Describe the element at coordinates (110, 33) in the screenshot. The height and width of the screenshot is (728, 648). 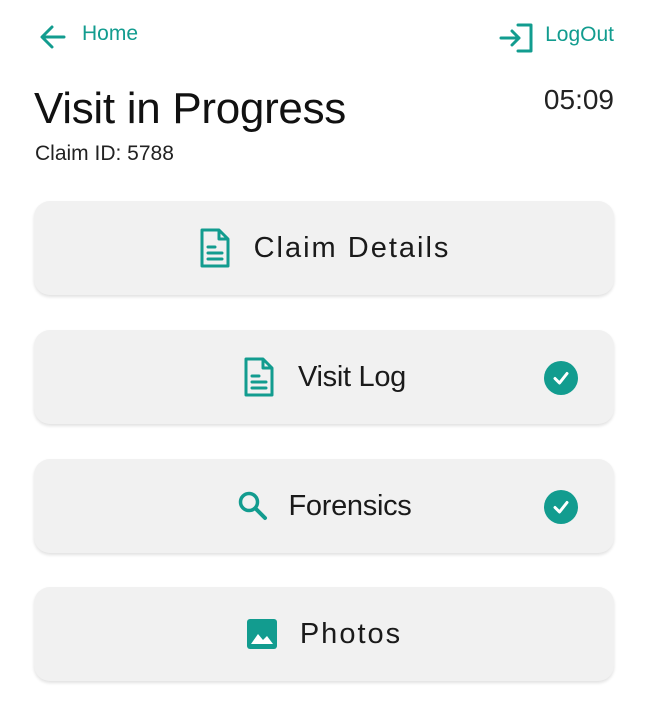
I see `home-label: Home` at that location.